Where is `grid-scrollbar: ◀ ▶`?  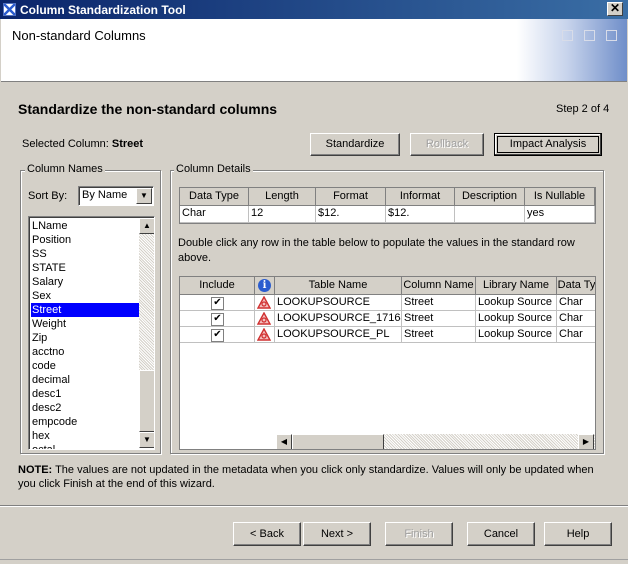 grid-scrollbar: ◀ ▶ is located at coordinates (435, 441).